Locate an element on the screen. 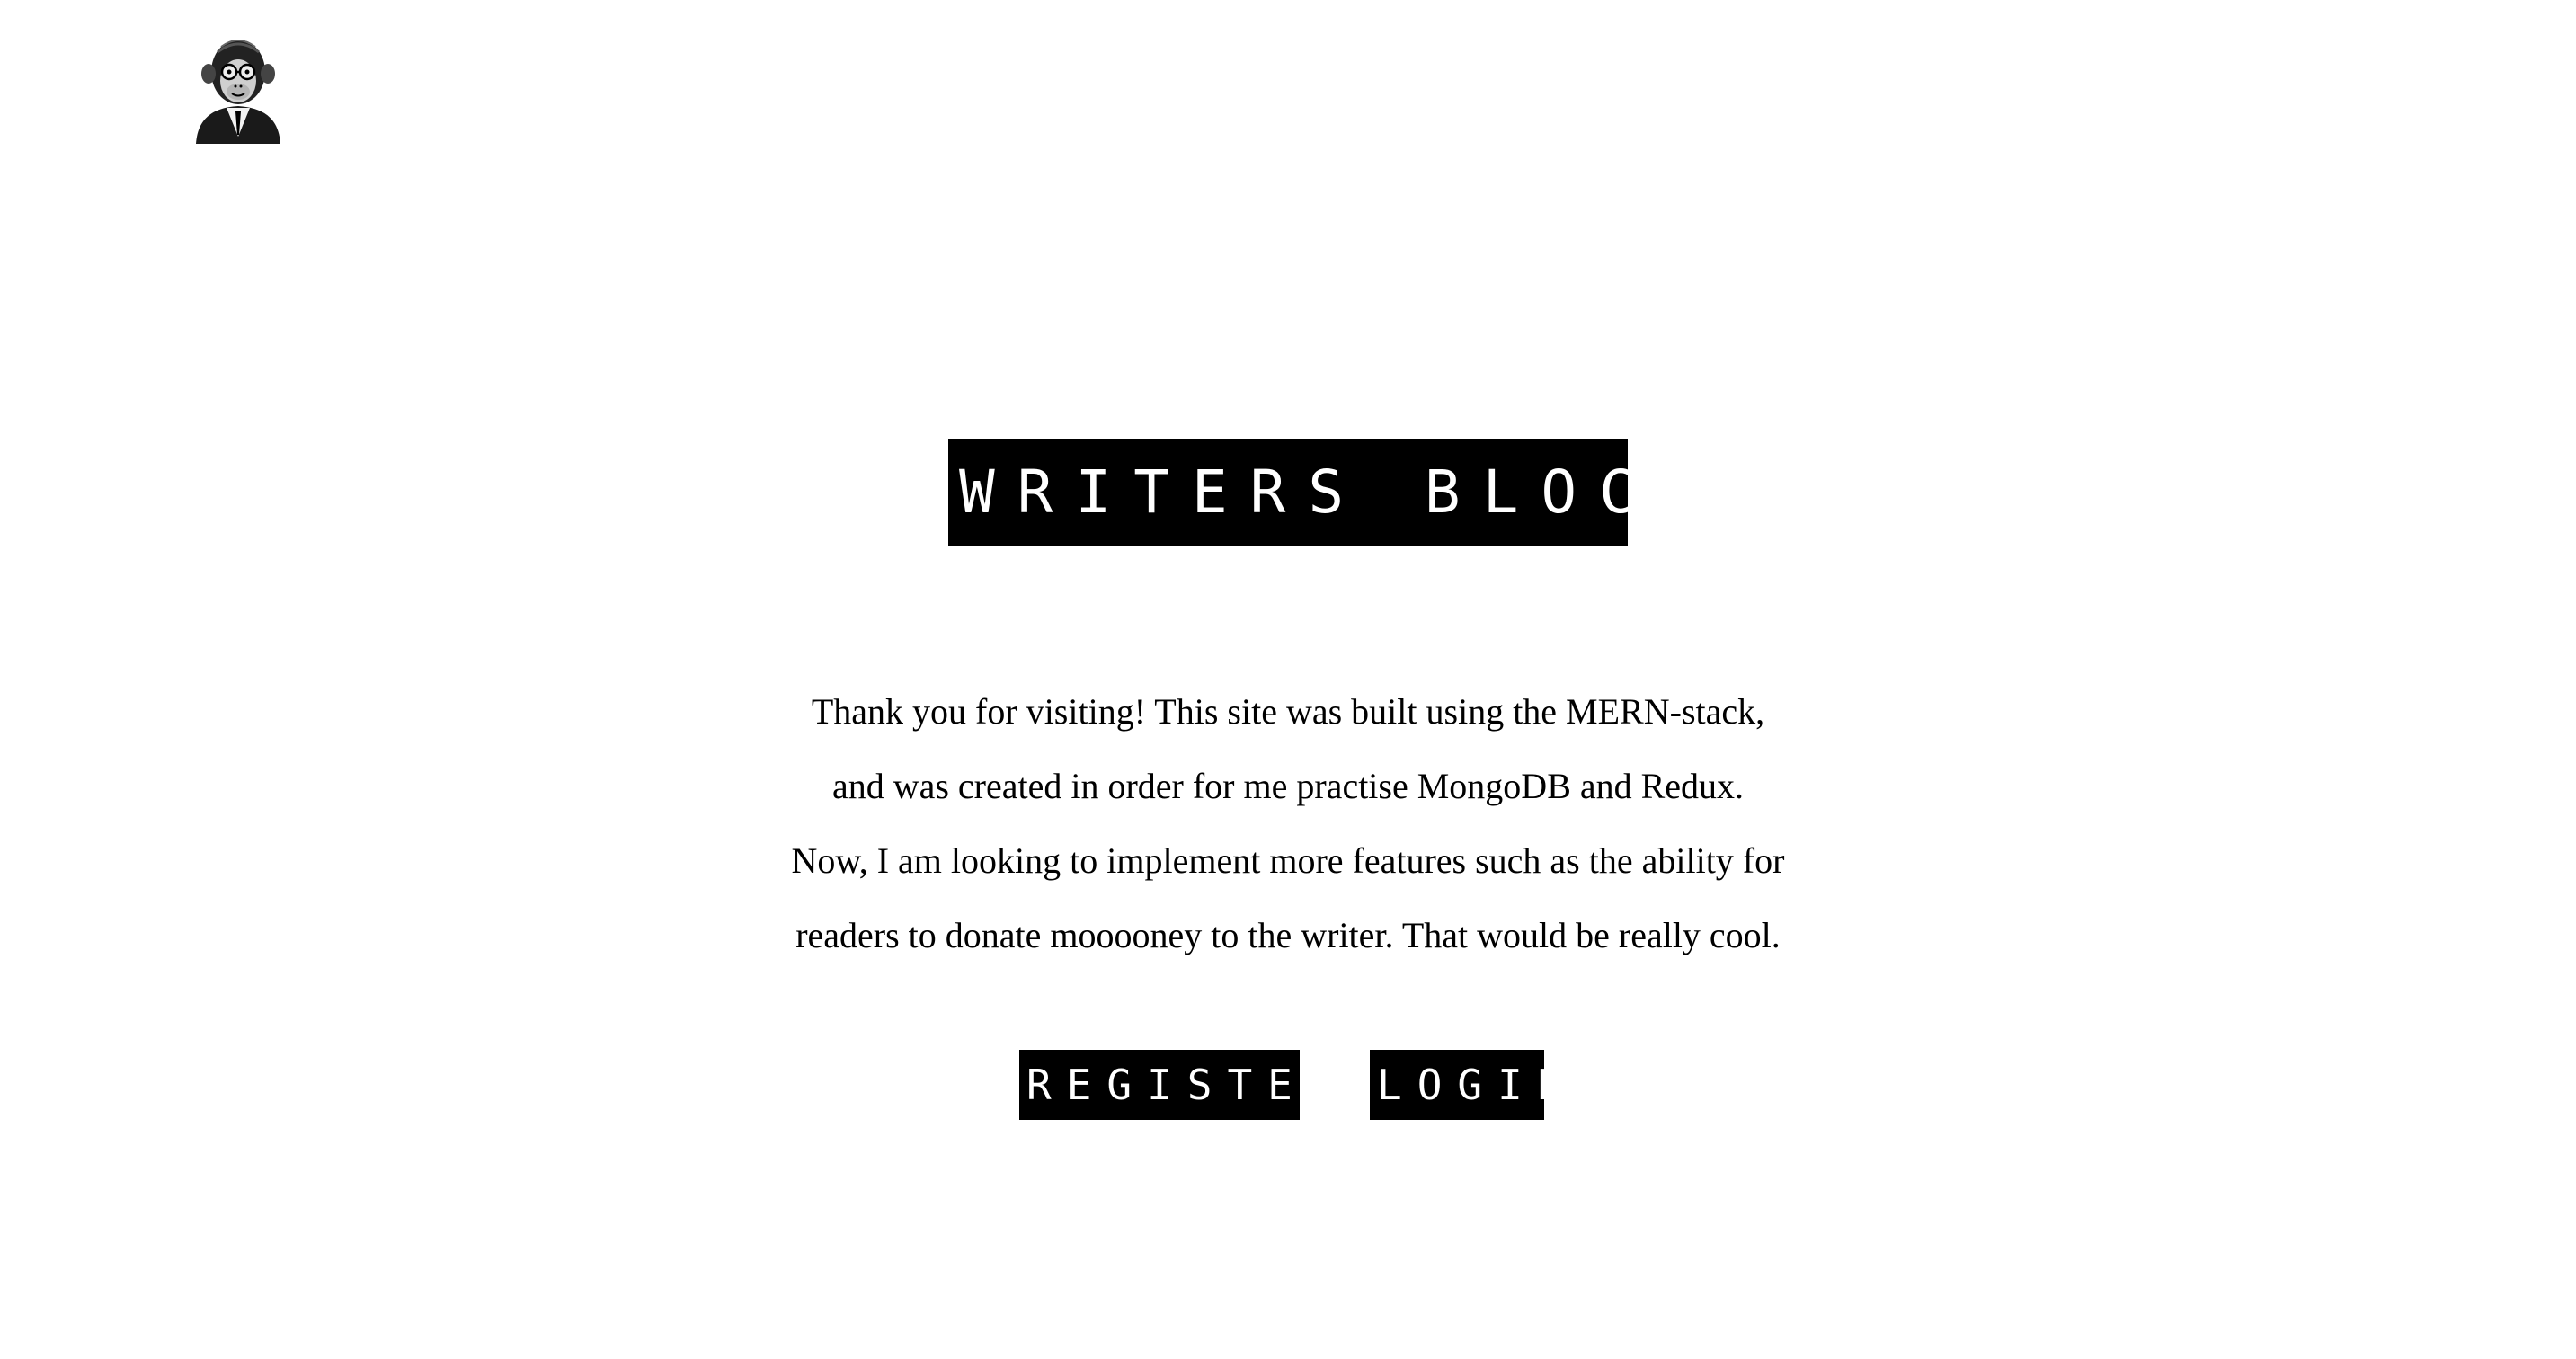  site-title: WRITERS BLOCK is located at coordinates (1288, 492).